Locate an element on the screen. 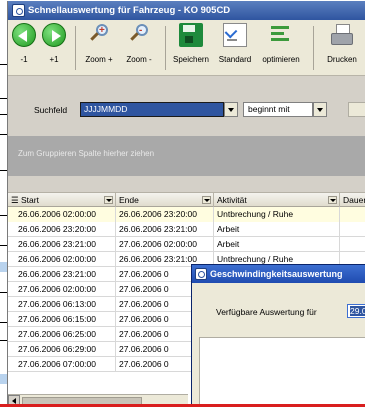 The width and height of the screenshot is (365, 407). optimize-button: optimieren is located at coordinates (281, 48).